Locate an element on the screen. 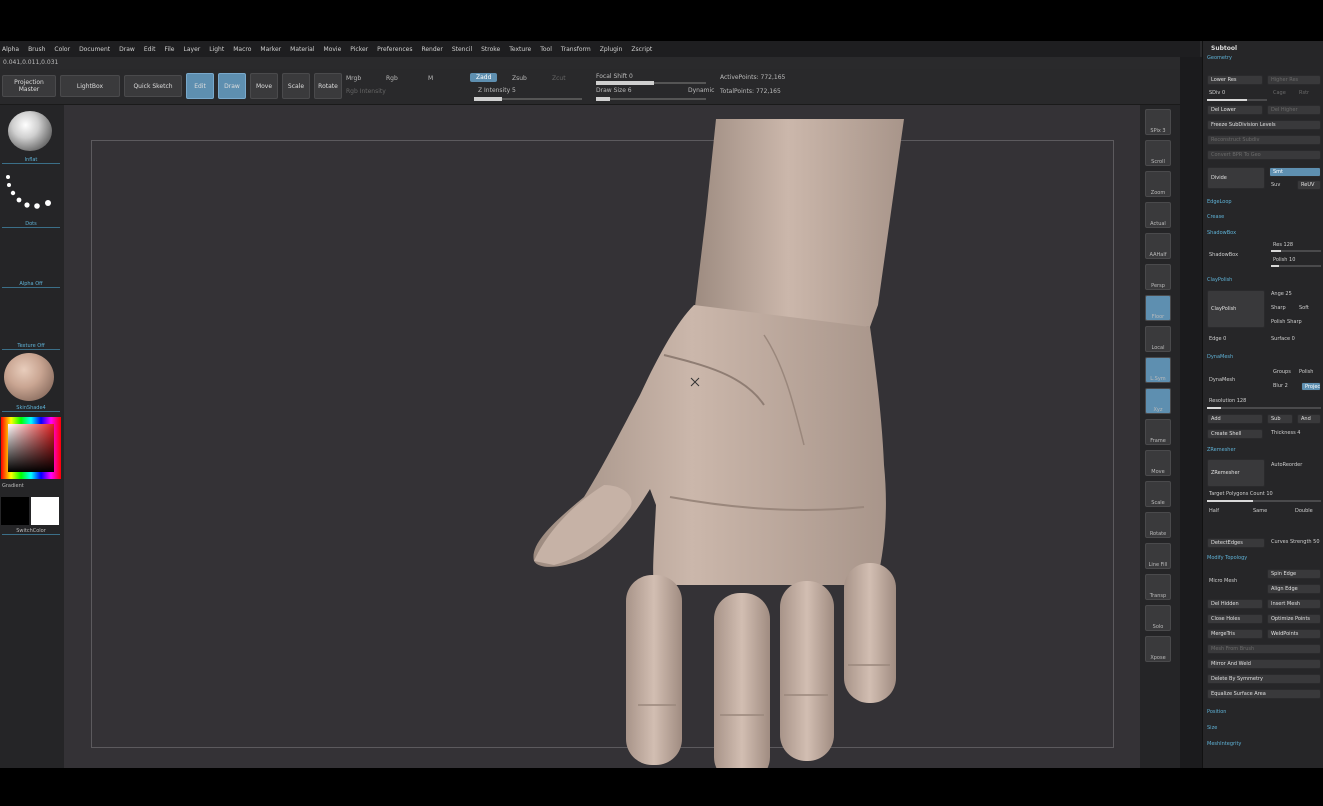  menu-item-document: Document is located at coordinates (94, 49).